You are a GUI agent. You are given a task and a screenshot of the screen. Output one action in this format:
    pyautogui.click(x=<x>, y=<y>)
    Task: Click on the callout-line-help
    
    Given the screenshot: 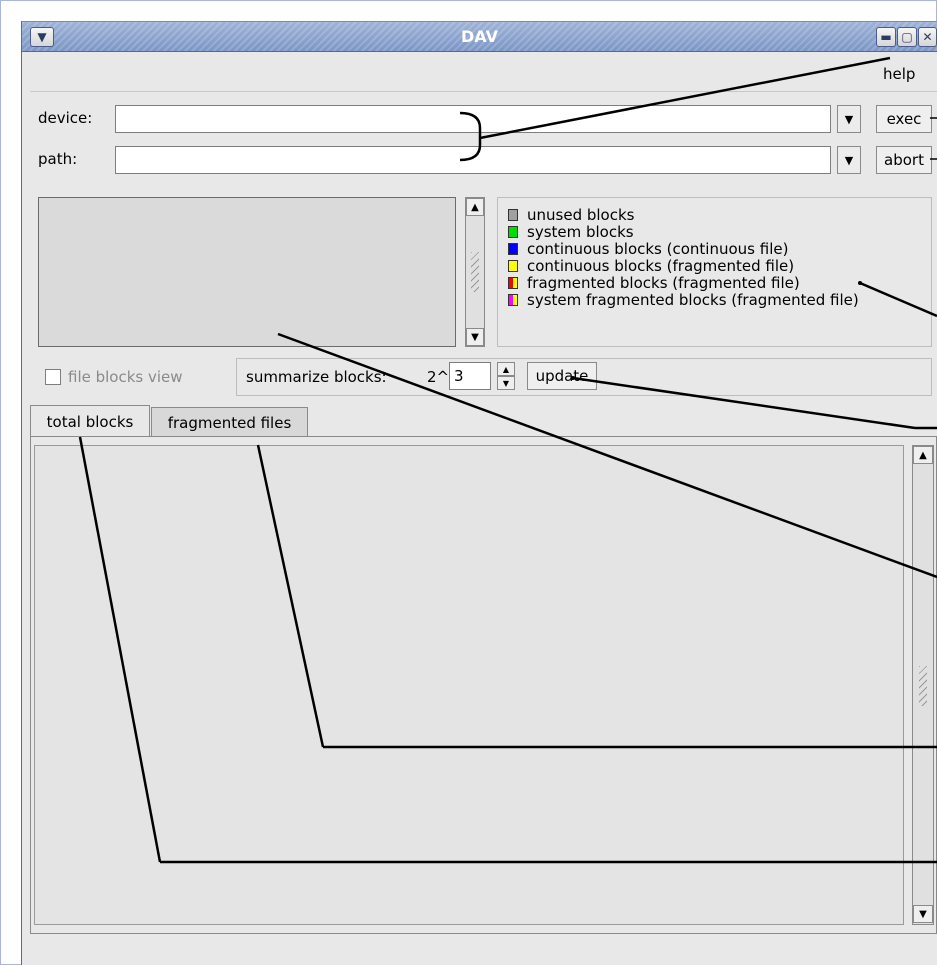 What is the action you would take?
    pyautogui.click(x=685, y=98)
    